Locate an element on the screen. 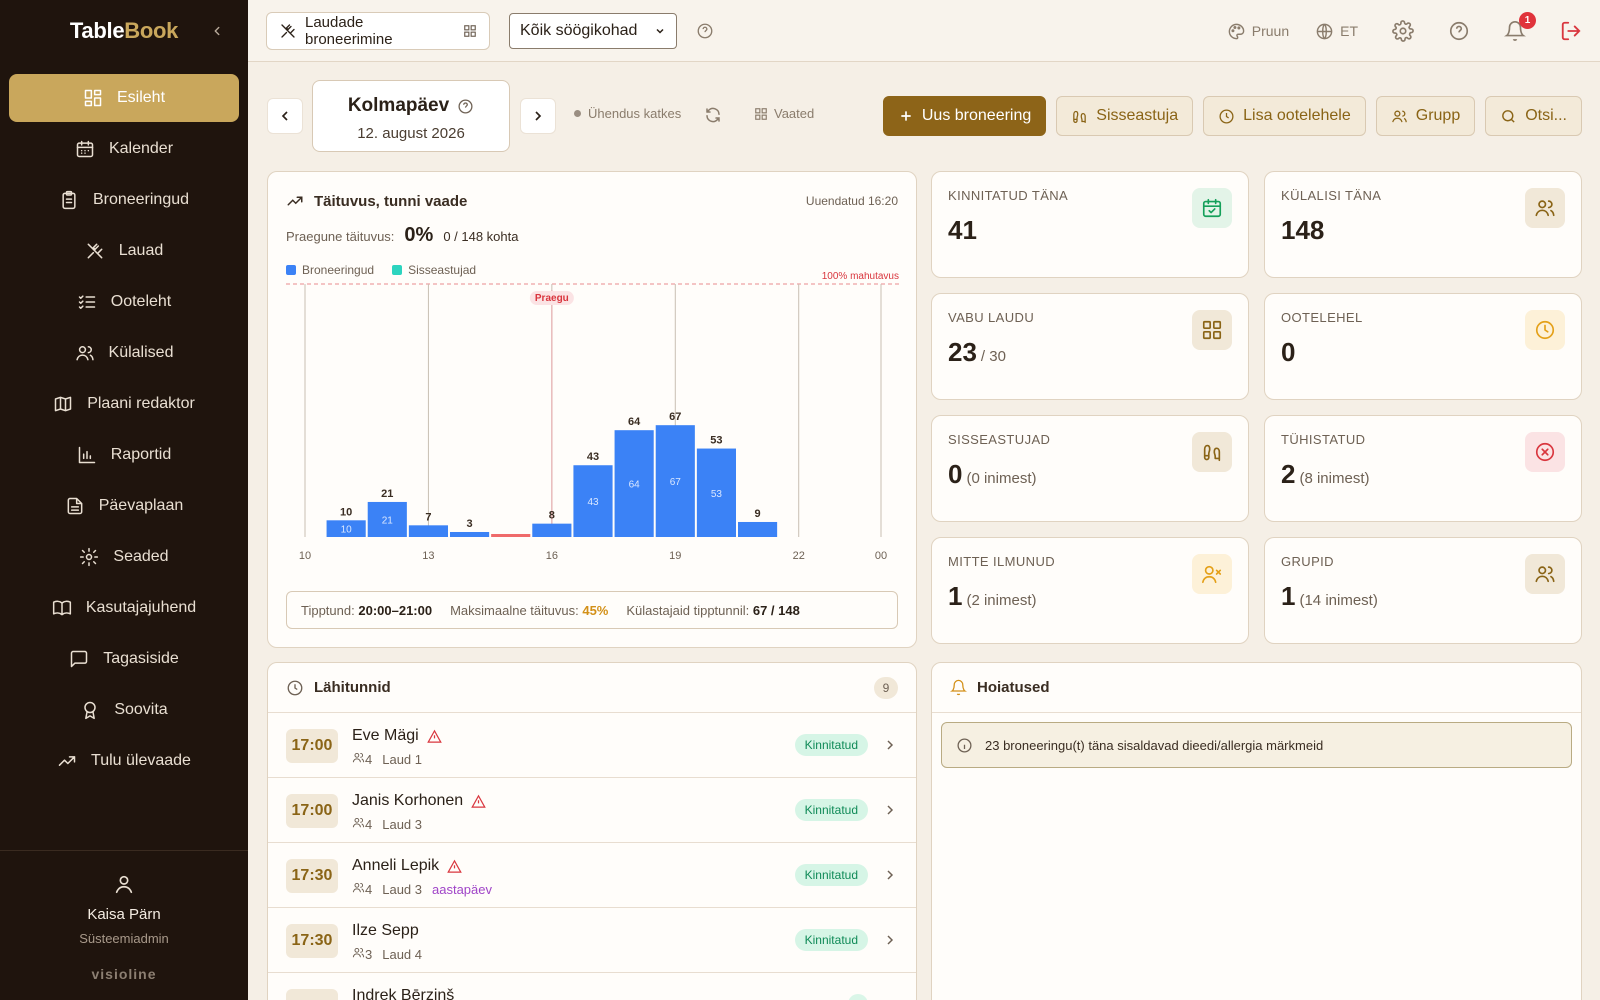  brand-logo: TableBook is located at coordinates (124, 31).